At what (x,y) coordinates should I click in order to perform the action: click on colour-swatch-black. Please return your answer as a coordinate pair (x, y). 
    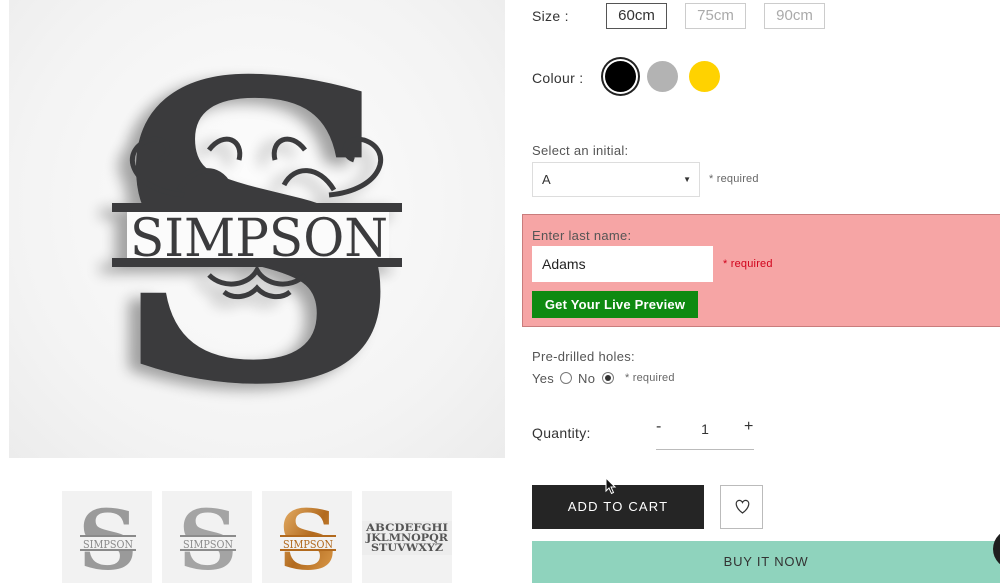
    Looking at the image, I should click on (620, 76).